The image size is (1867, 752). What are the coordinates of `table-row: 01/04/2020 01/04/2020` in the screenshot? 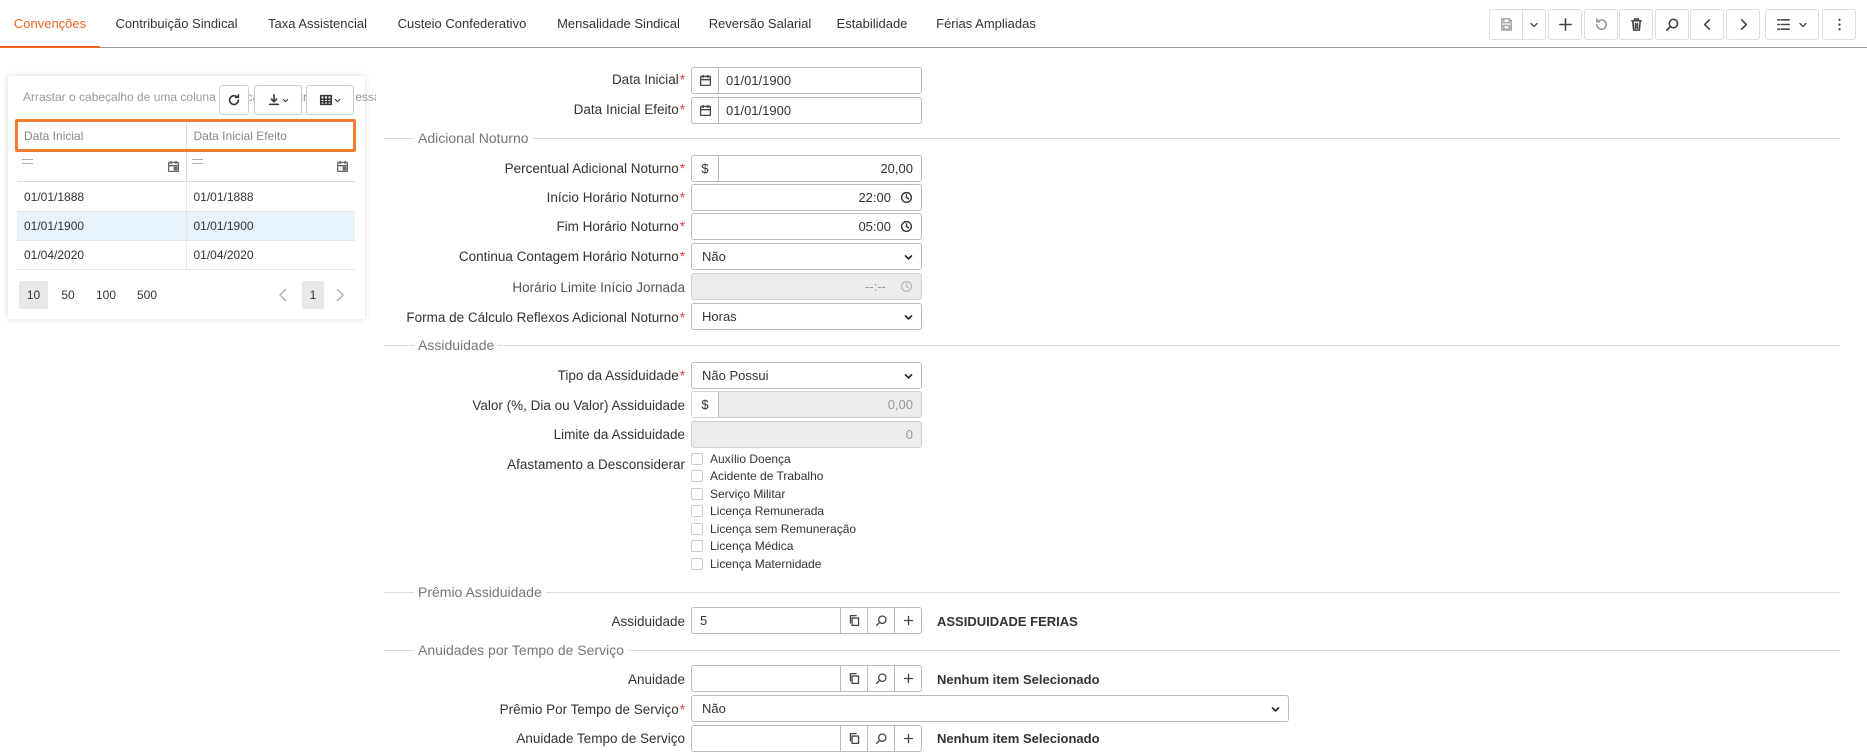 It's located at (186, 255).